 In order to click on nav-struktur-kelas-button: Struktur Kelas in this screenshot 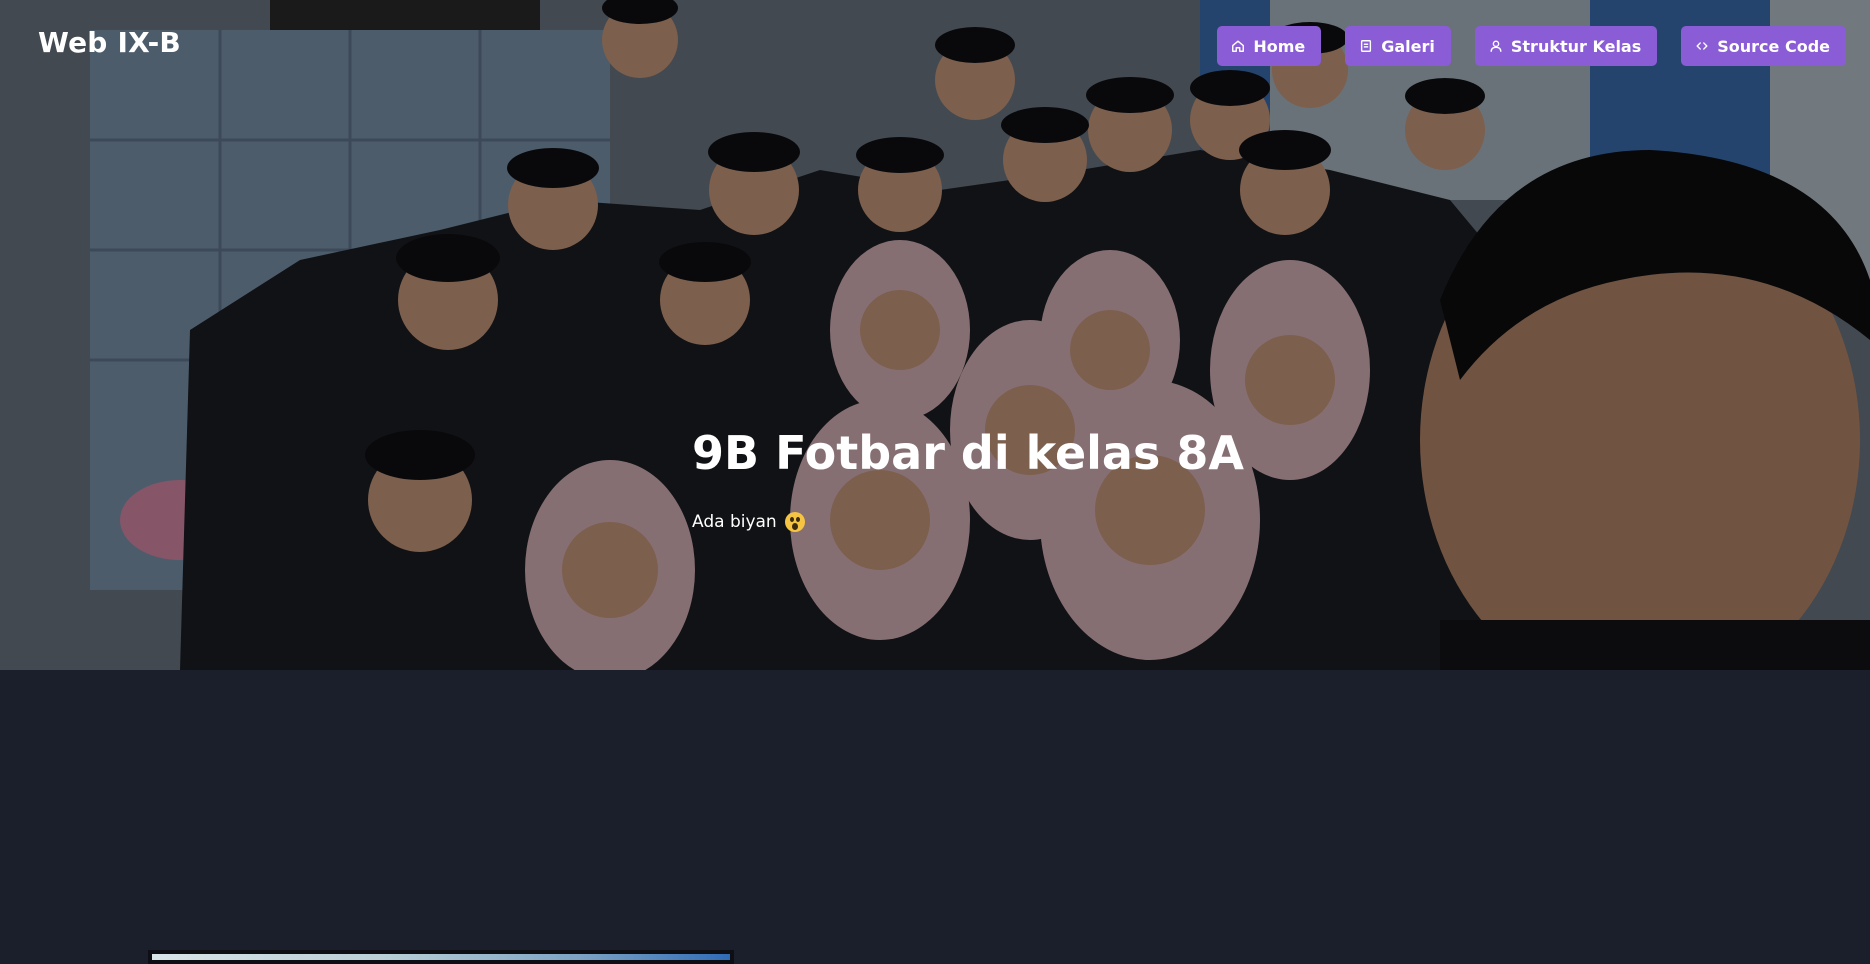, I will do `click(1566, 46)`.